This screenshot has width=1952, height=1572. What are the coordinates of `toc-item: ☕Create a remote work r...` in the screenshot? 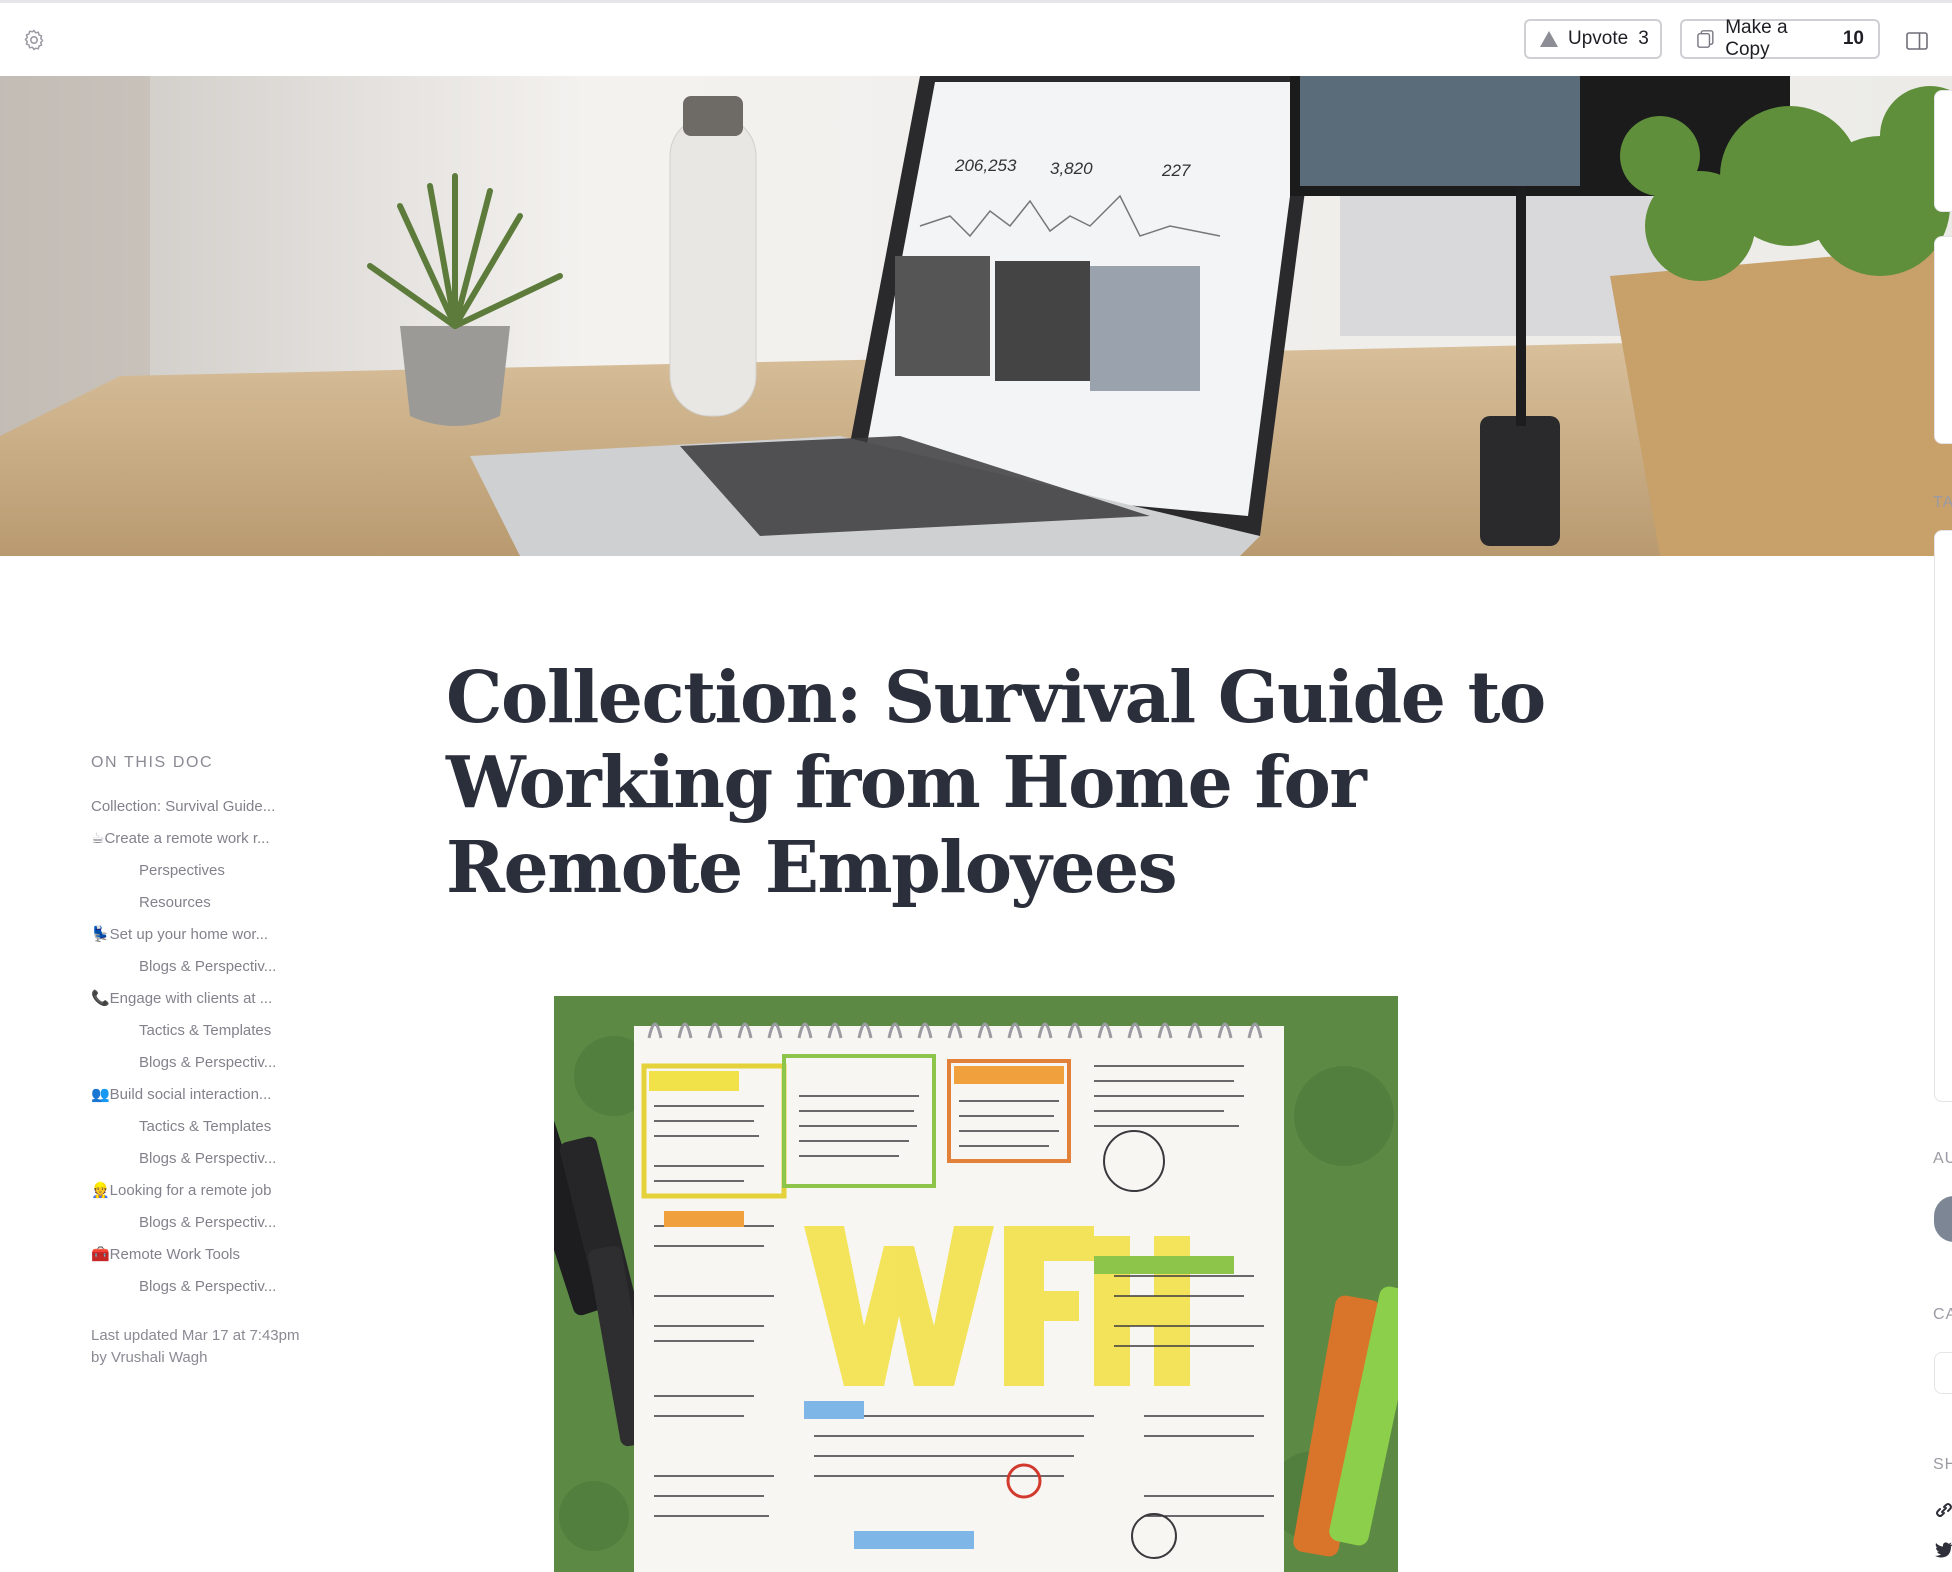 It's located at (211, 839).